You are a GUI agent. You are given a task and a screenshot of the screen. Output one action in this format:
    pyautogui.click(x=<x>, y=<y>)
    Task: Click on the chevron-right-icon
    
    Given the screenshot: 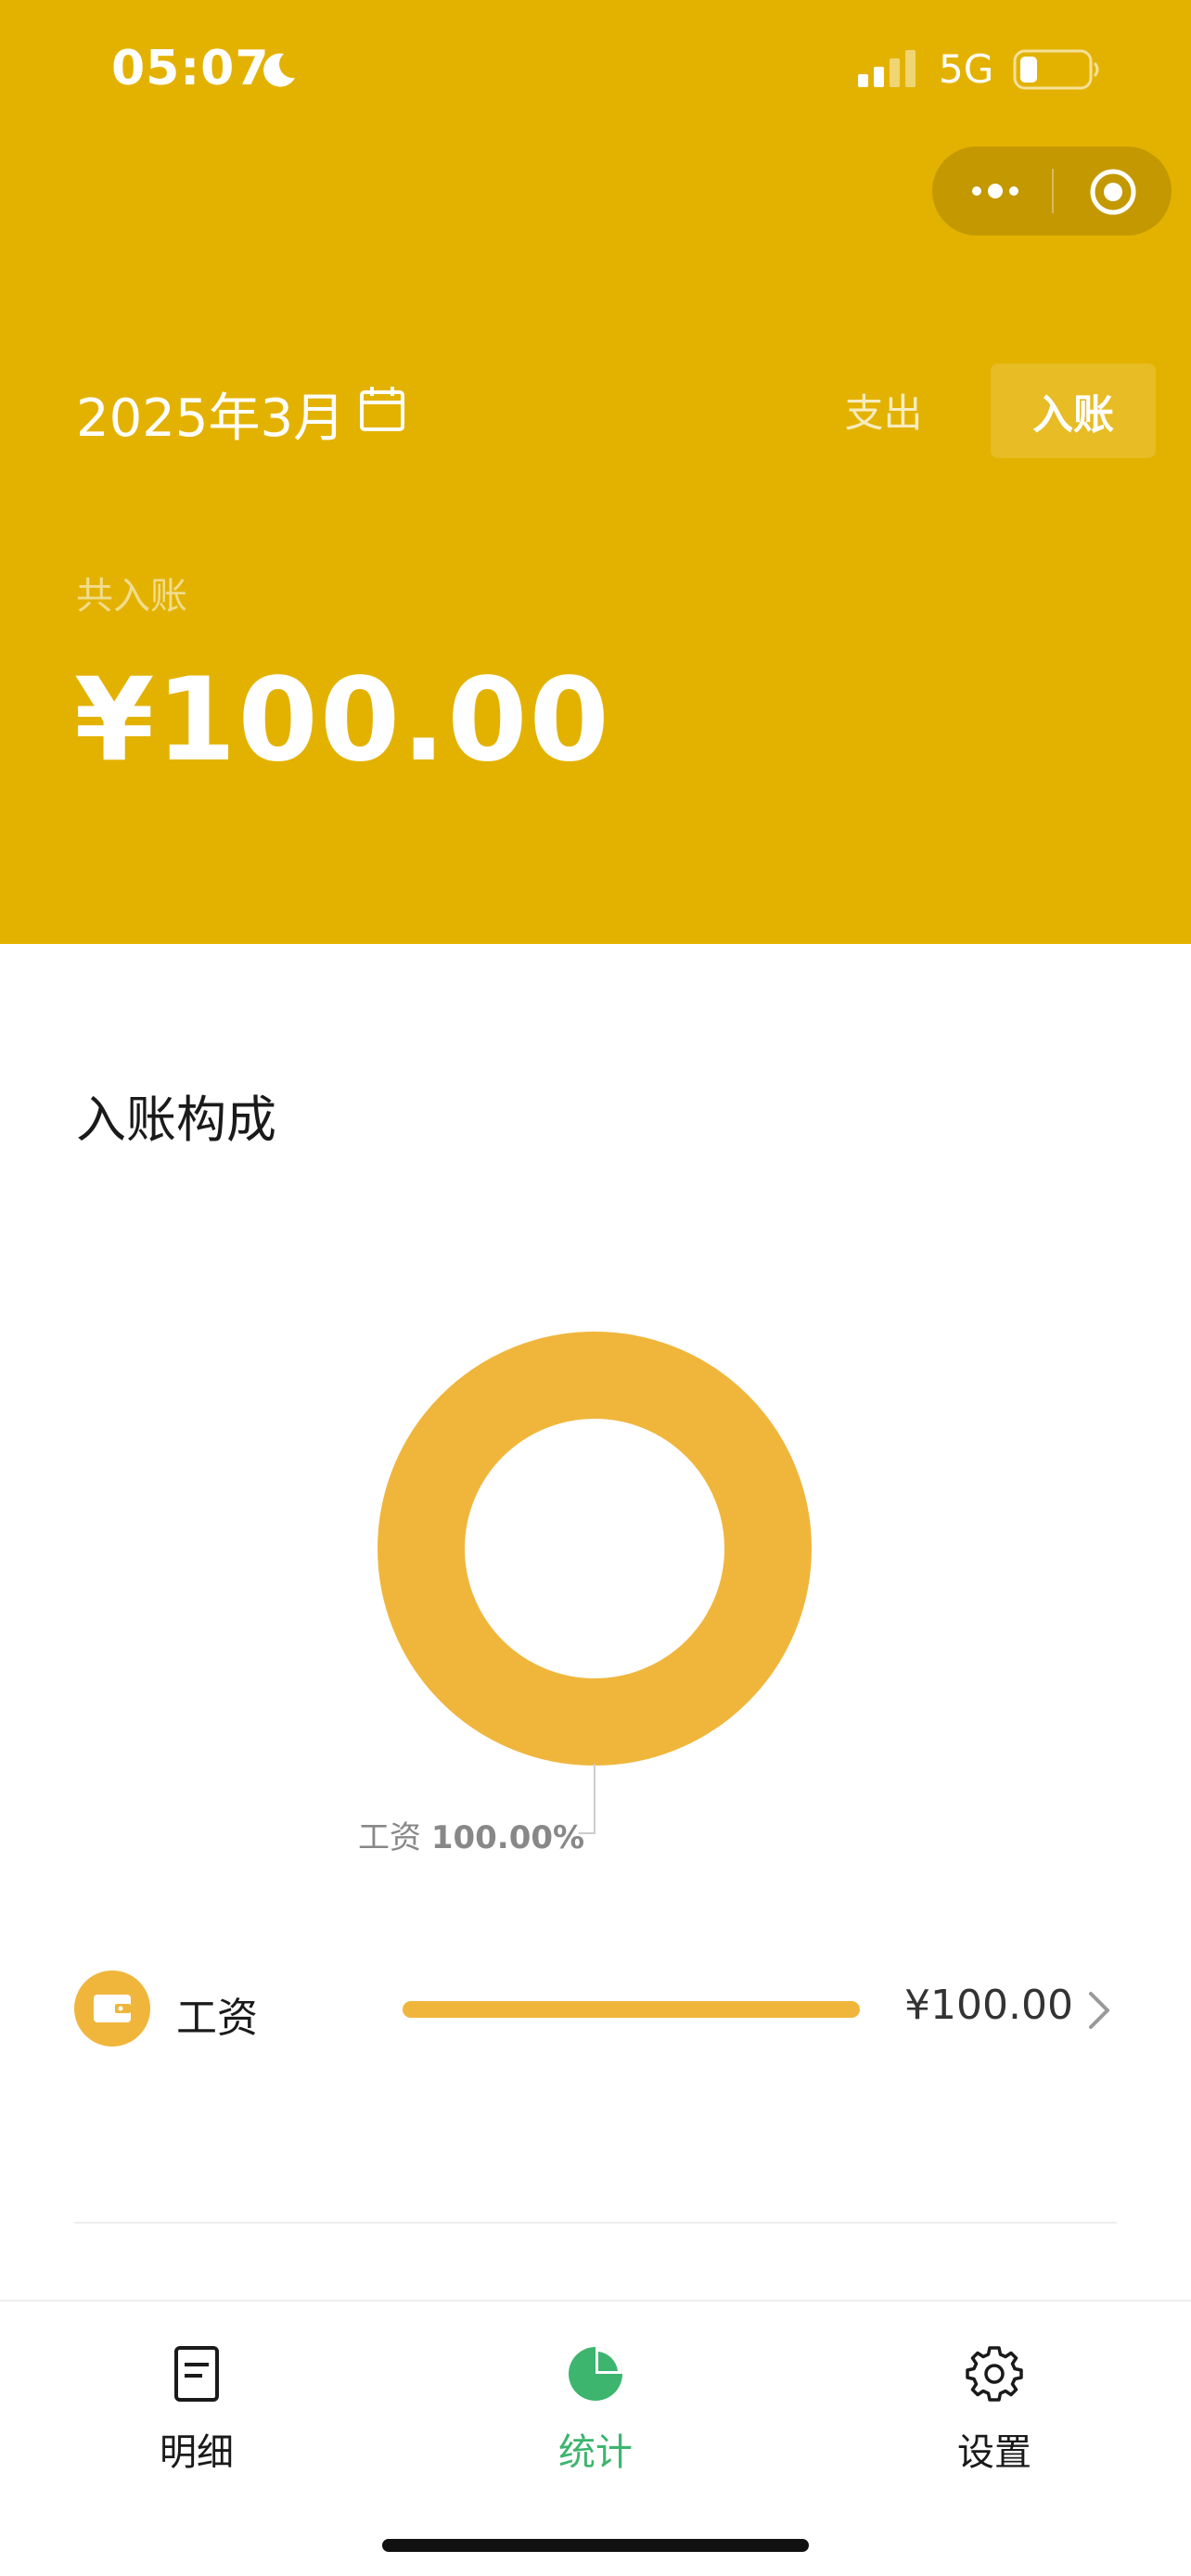 What is the action you would take?
    pyautogui.click(x=1099, y=2010)
    